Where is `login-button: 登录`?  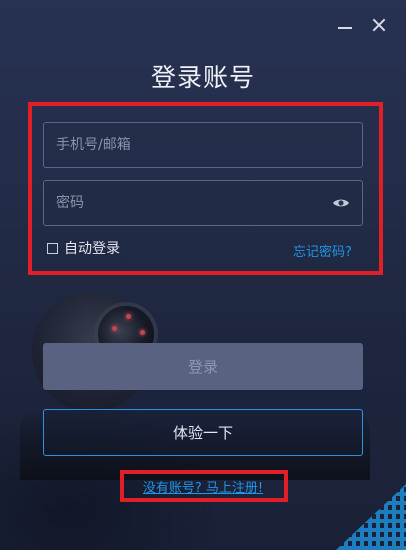
login-button: 登录 is located at coordinates (203, 366).